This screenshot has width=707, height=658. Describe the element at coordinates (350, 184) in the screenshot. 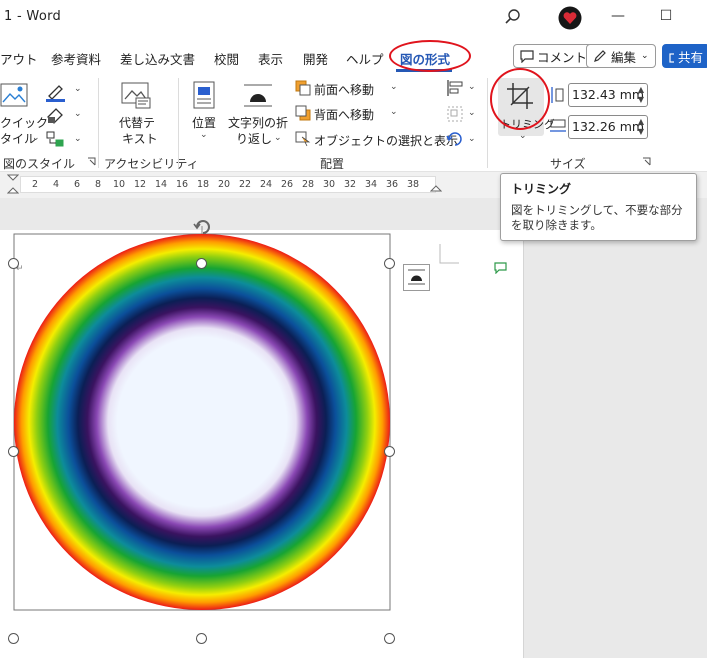

I see `ruler-tick: 32` at that location.